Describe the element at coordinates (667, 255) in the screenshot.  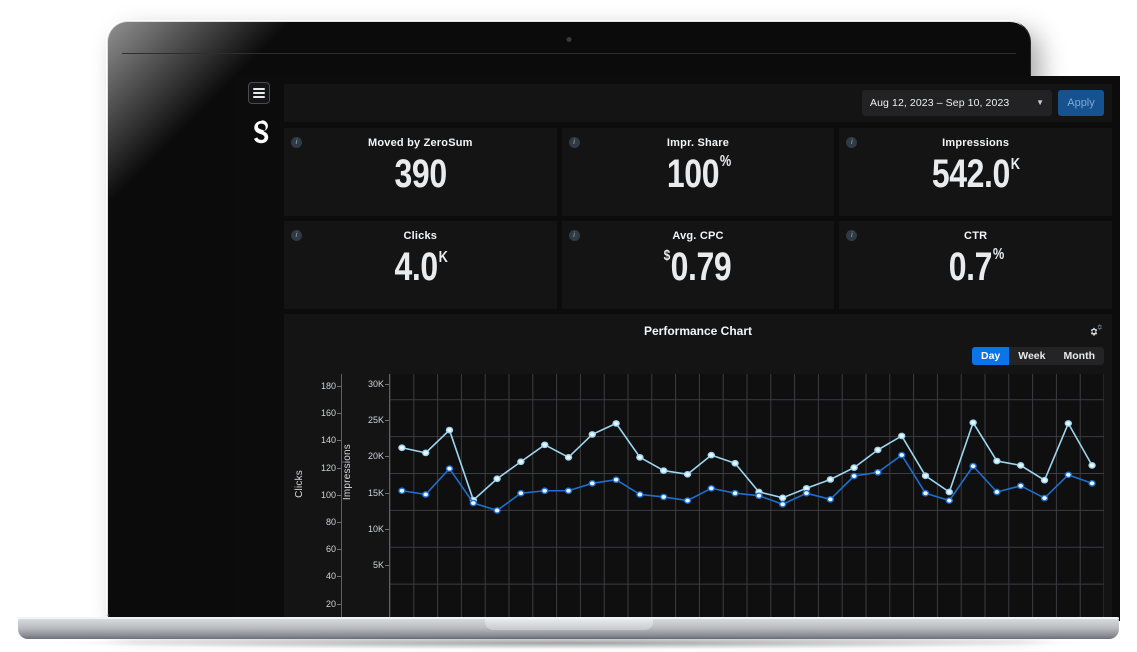
I see `kpi-prefix: $` at that location.